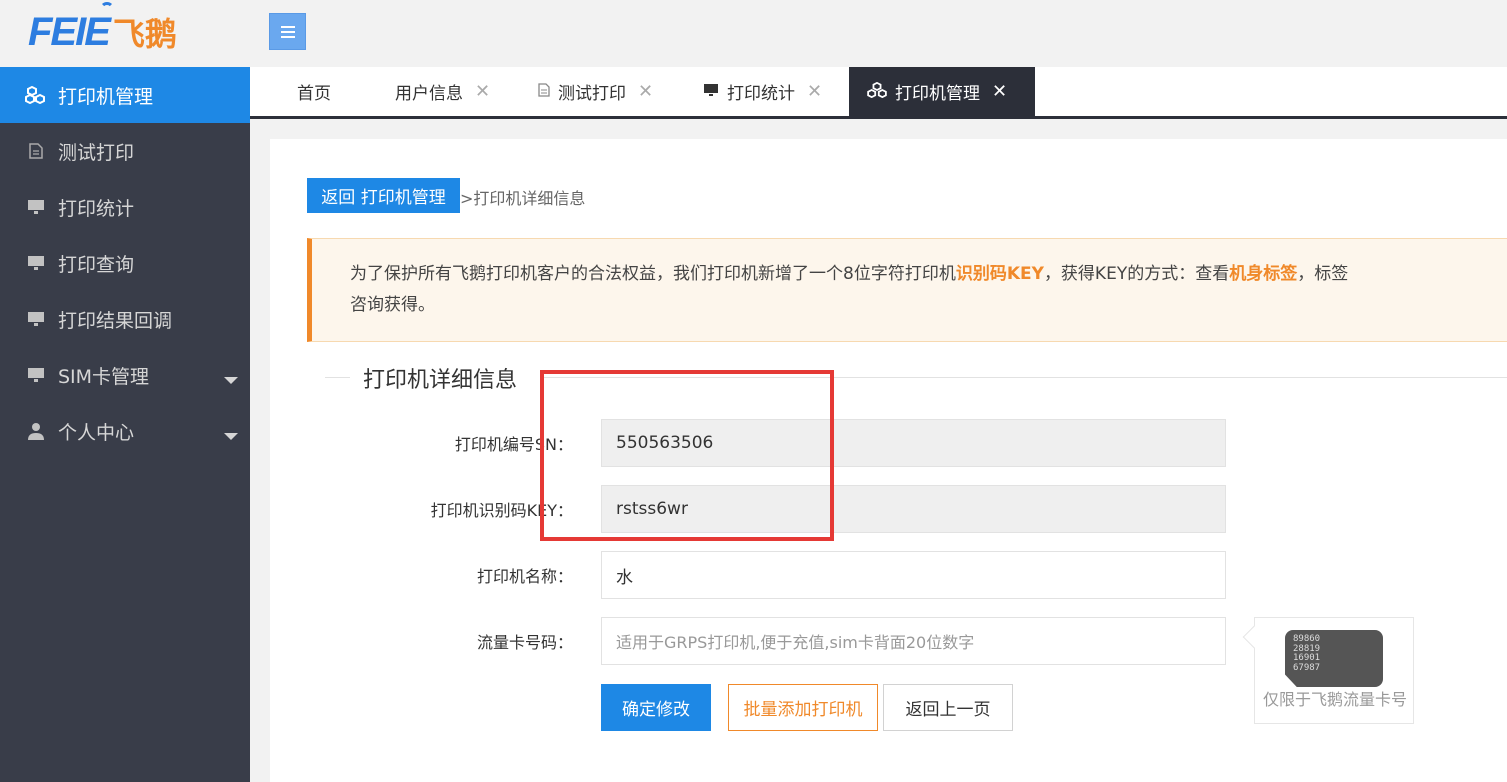  What do you see at coordinates (107, 9) in the screenshot?
I see `wifi-icon` at bounding box center [107, 9].